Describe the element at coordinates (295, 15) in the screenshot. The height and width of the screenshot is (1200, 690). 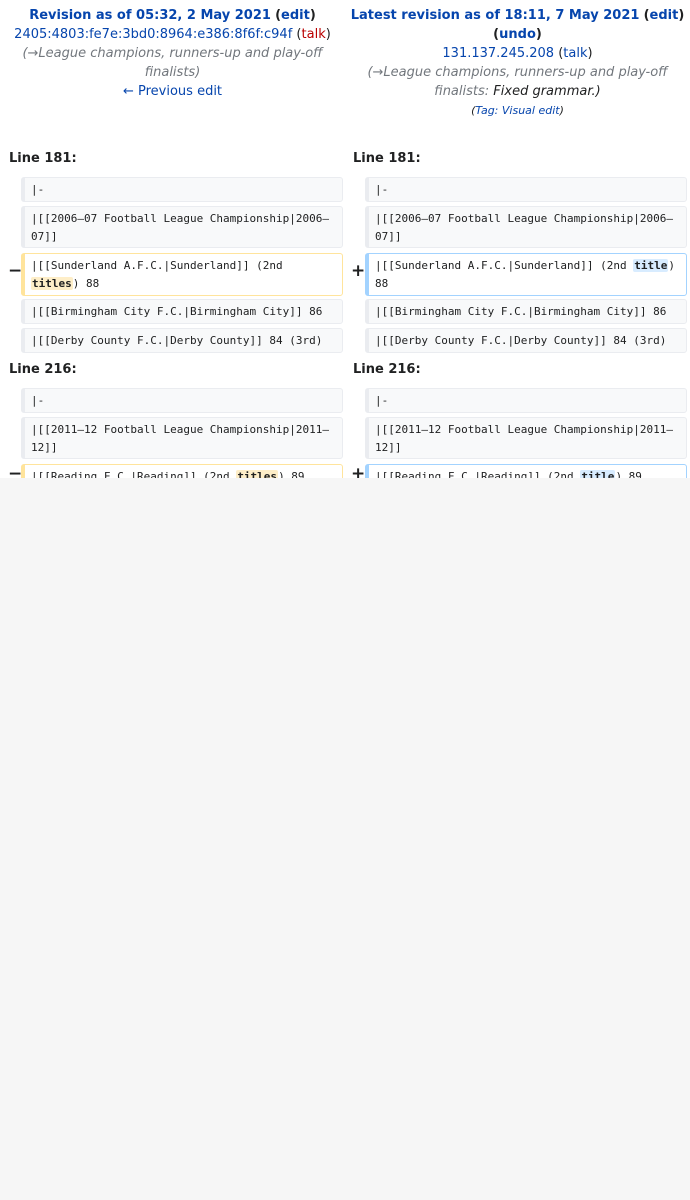
I see `old-edit-link: edit` at that location.